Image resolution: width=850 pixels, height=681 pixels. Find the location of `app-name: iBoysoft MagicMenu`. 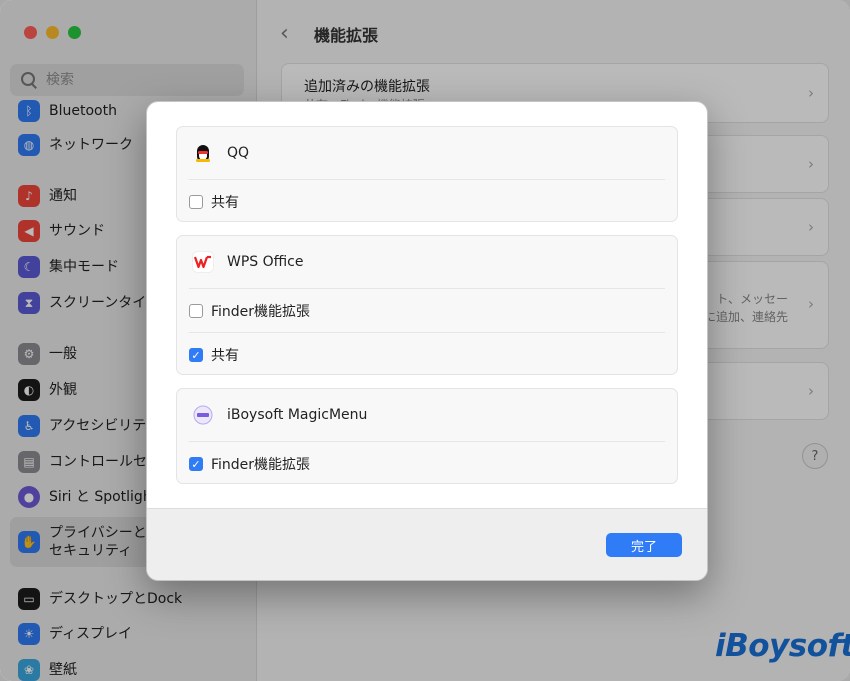

app-name: iBoysoft MagicMenu is located at coordinates (297, 415).